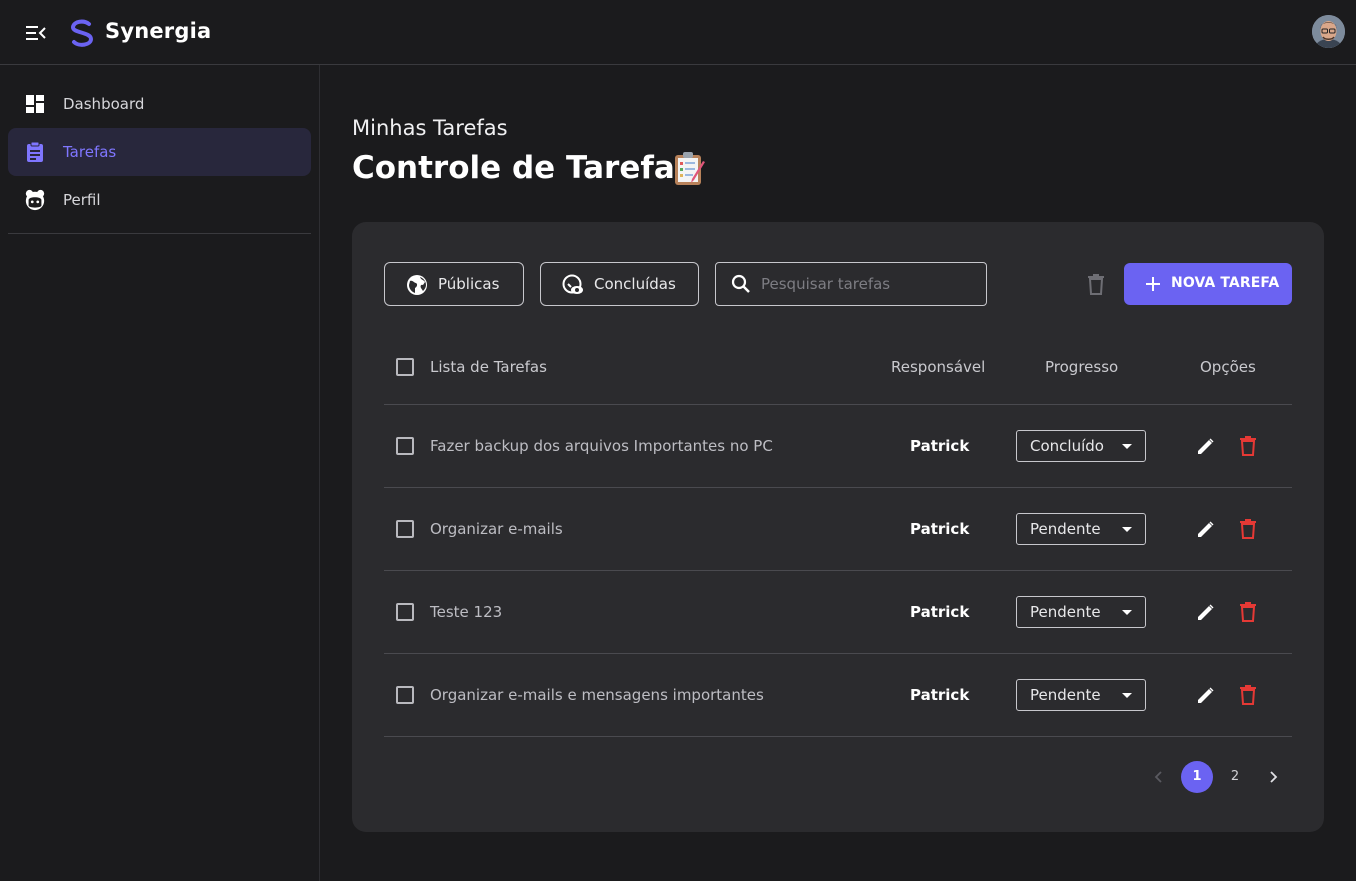  I want to click on sidebar-divider, so click(159, 233).